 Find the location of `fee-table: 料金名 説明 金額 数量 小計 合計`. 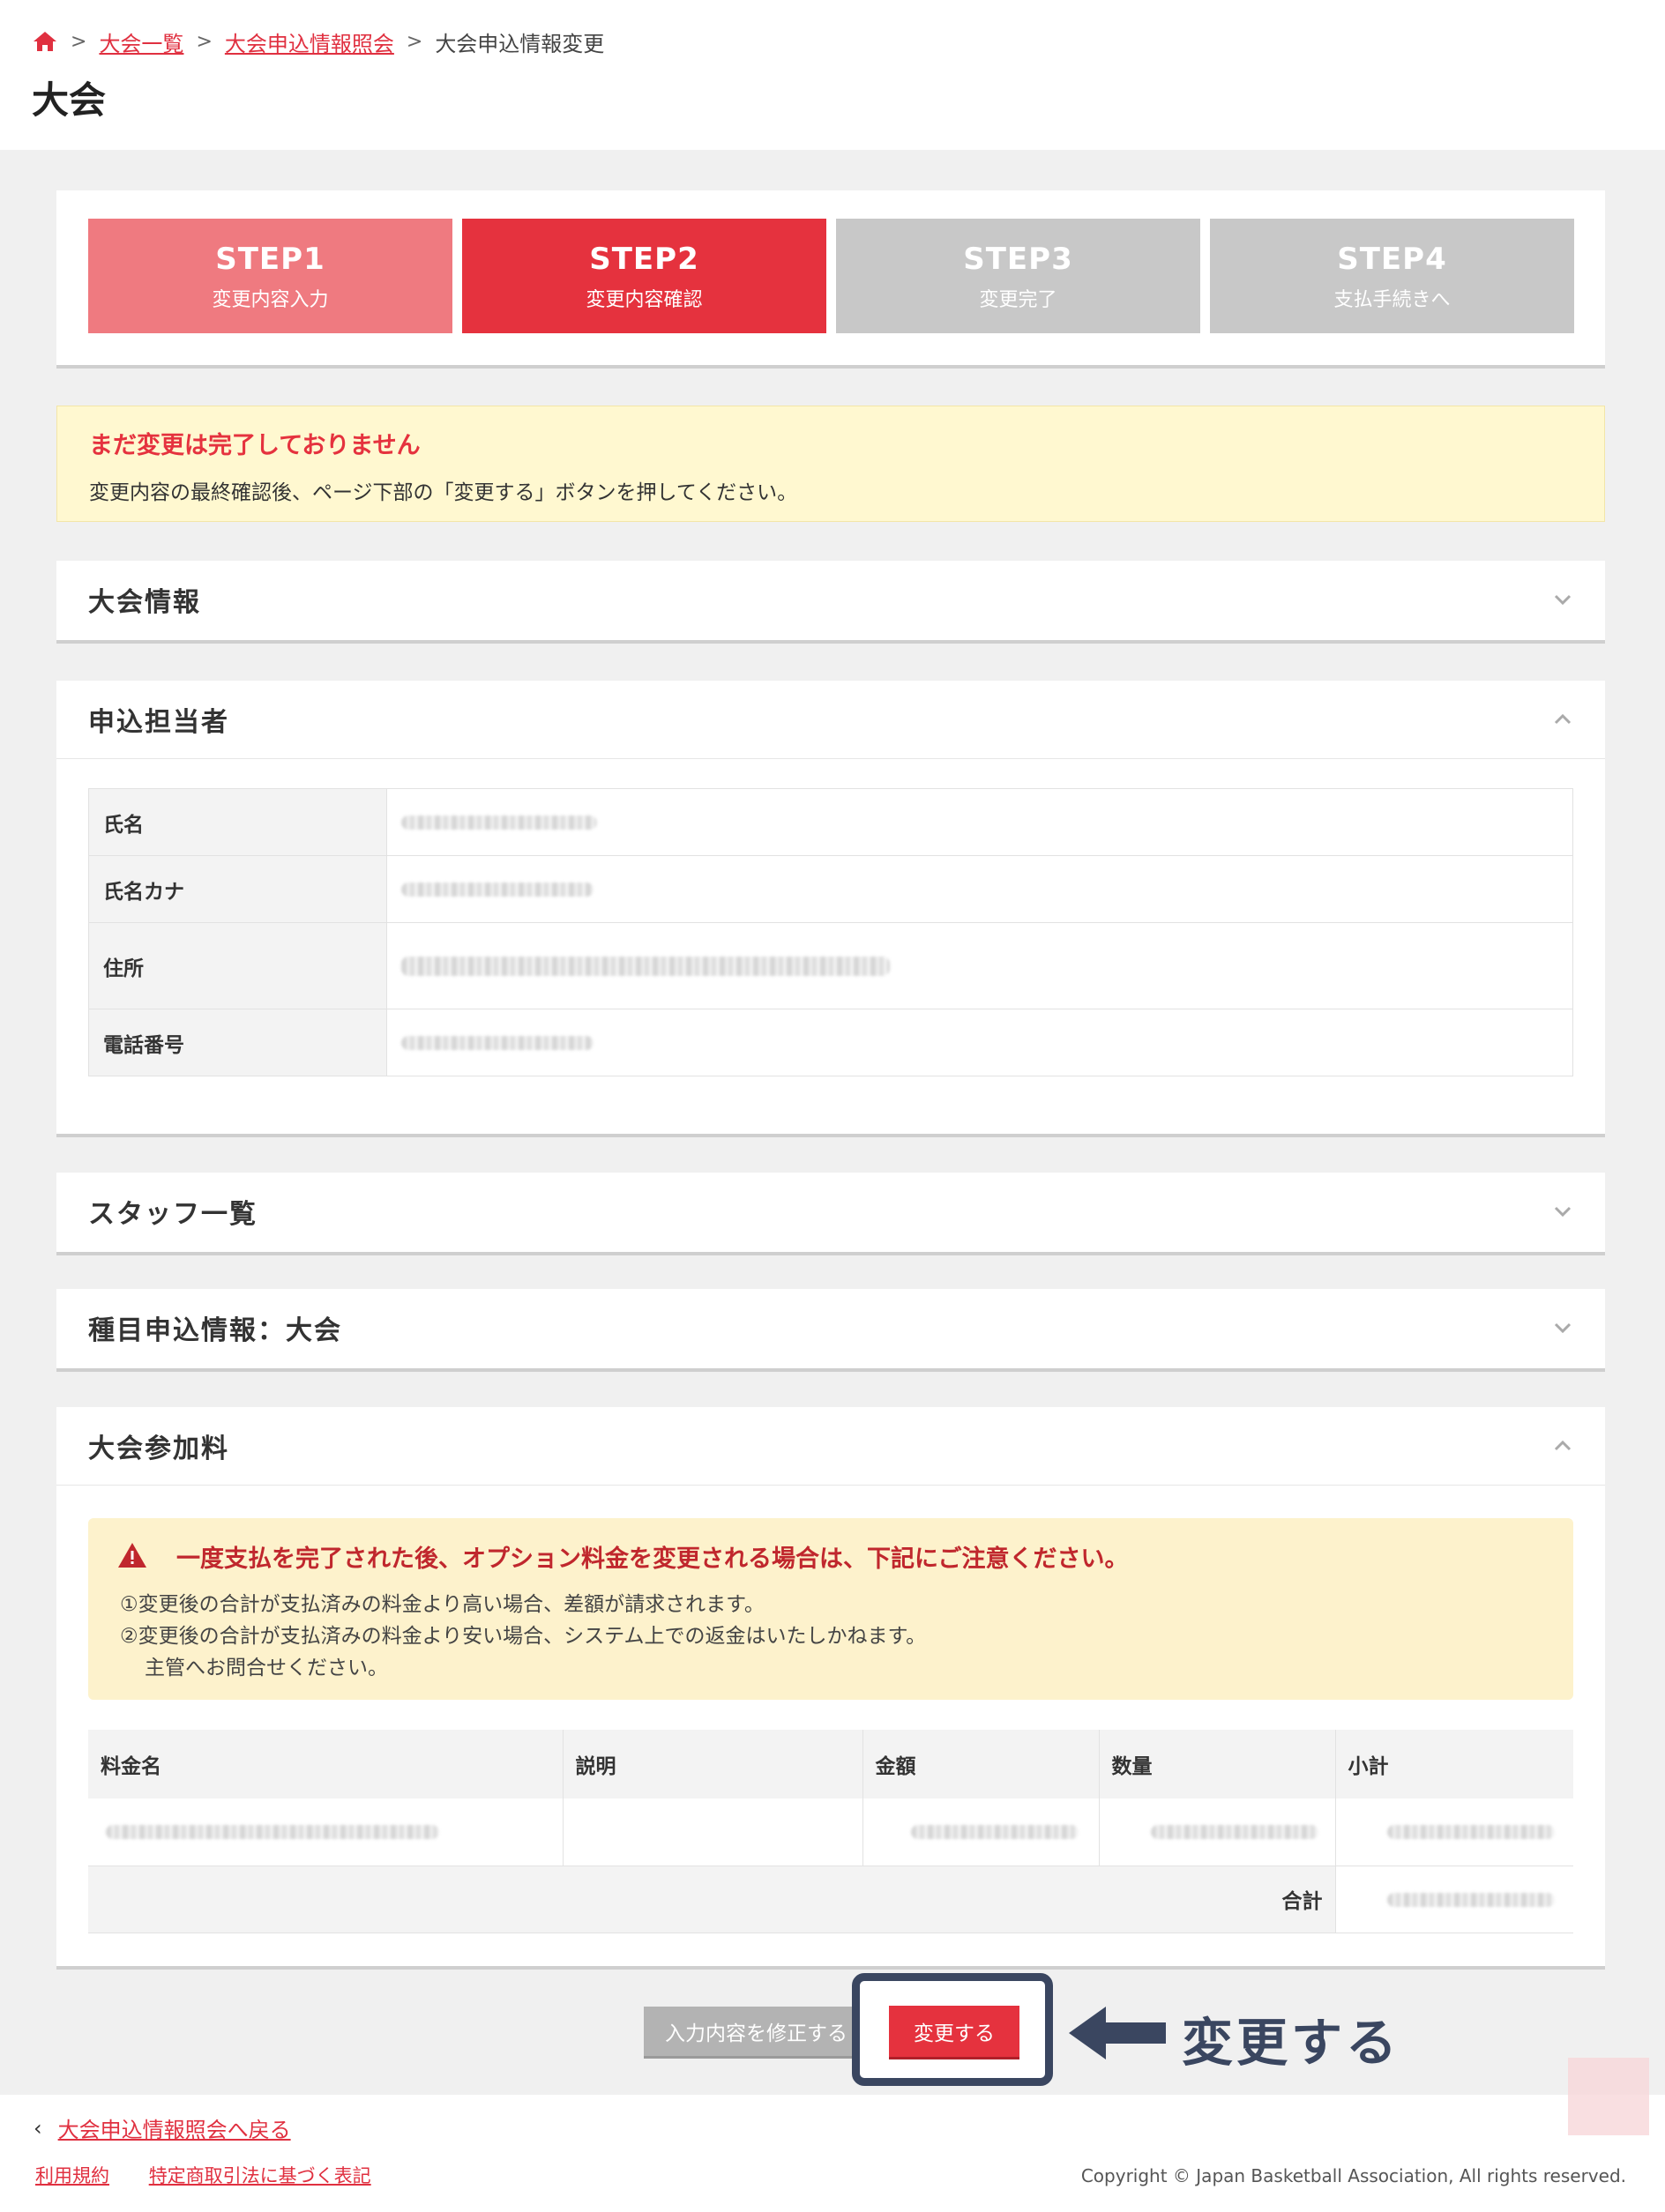

fee-table: 料金名 説明 金額 数量 小計 合計 is located at coordinates (830, 1831).